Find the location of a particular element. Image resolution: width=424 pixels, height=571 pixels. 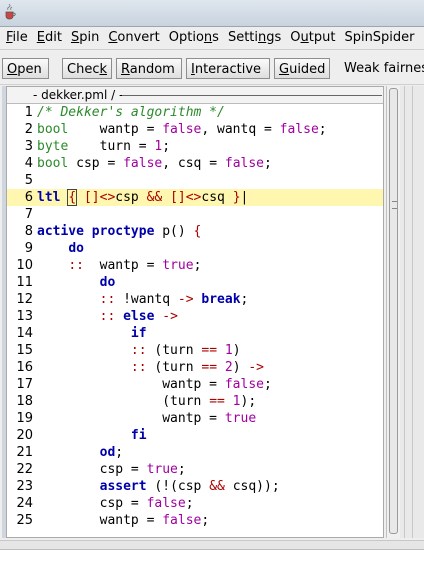

weak-fairness-checkbox: Weak fairness is located at coordinates (382, 68).